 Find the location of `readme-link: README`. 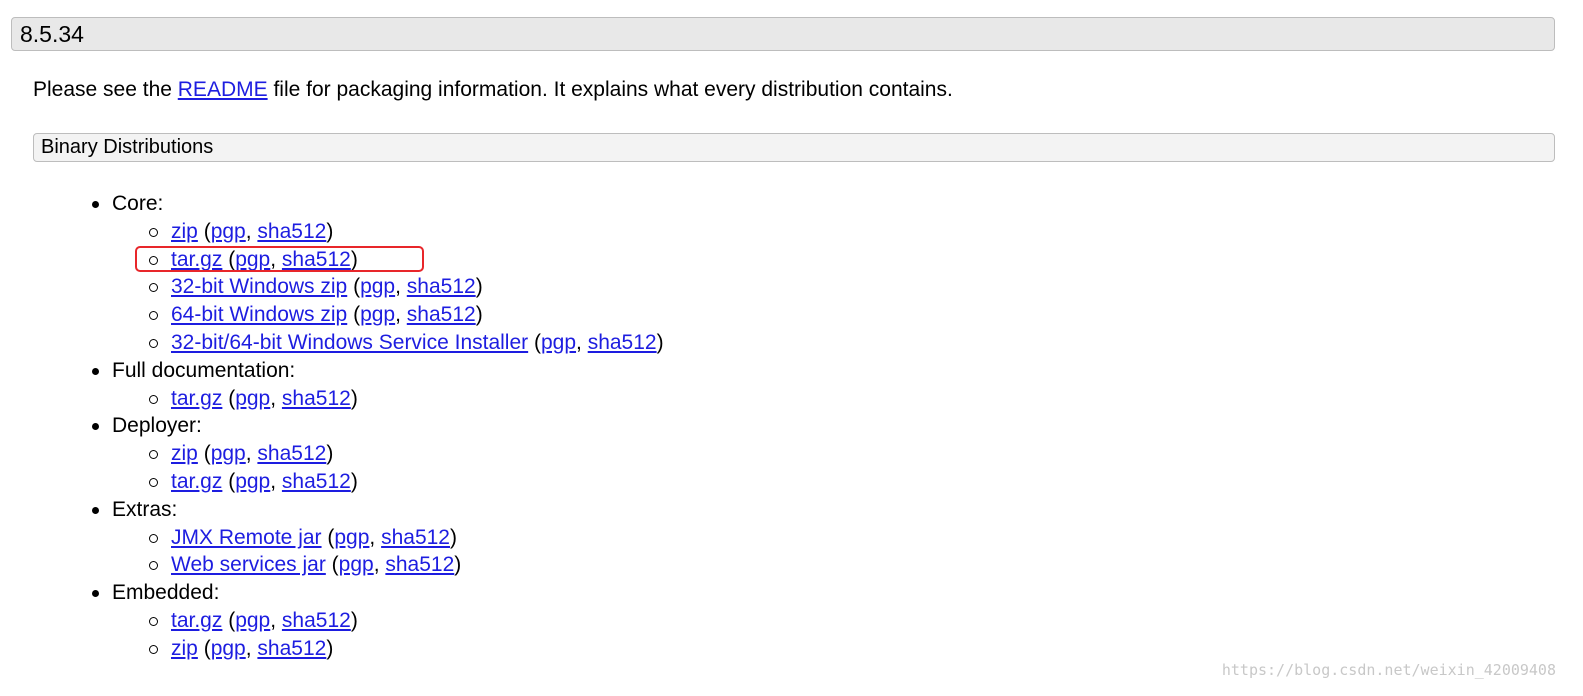

readme-link: README is located at coordinates (223, 89).